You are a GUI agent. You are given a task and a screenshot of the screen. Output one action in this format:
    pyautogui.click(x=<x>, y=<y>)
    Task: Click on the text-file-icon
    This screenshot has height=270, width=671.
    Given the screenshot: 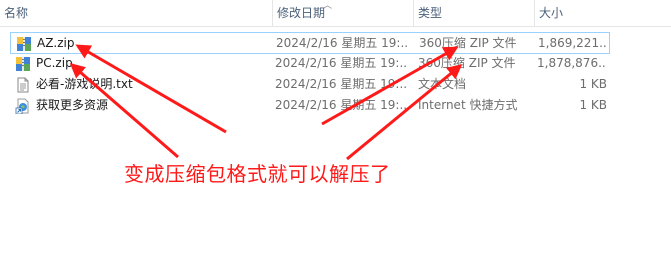 What is the action you would take?
    pyautogui.click(x=23, y=85)
    